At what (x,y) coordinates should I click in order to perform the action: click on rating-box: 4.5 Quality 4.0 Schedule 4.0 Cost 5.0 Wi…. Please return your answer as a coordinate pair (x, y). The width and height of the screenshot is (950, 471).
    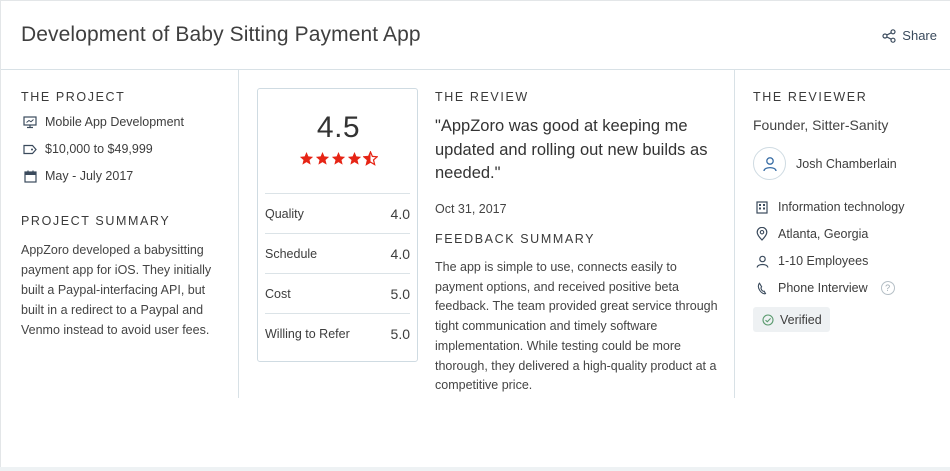
    Looking at the image, I should click on (337, 225).